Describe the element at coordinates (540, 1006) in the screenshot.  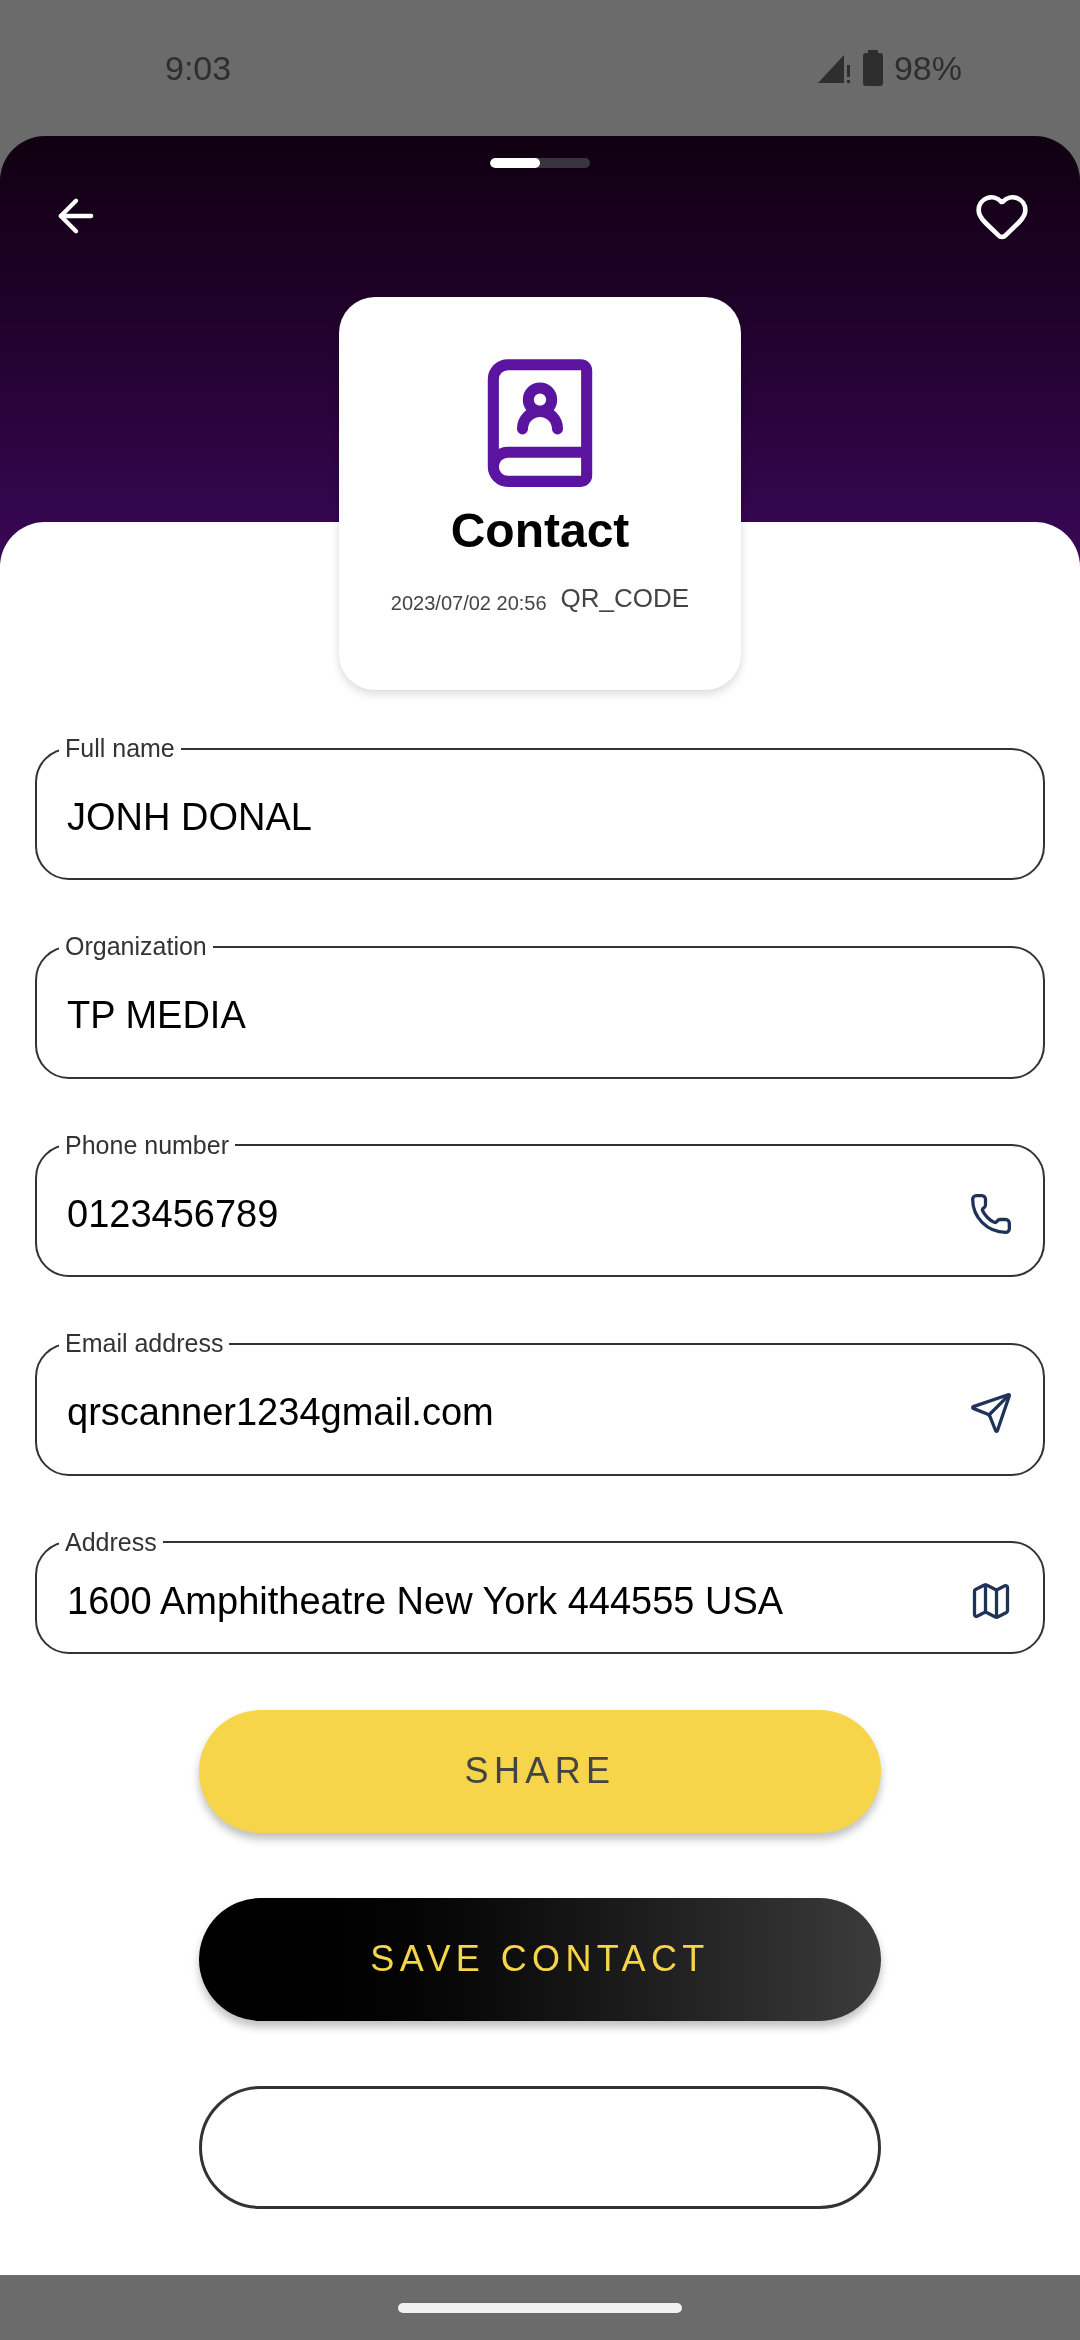
I see `text-field: Organization TP MEDIA` at that location.